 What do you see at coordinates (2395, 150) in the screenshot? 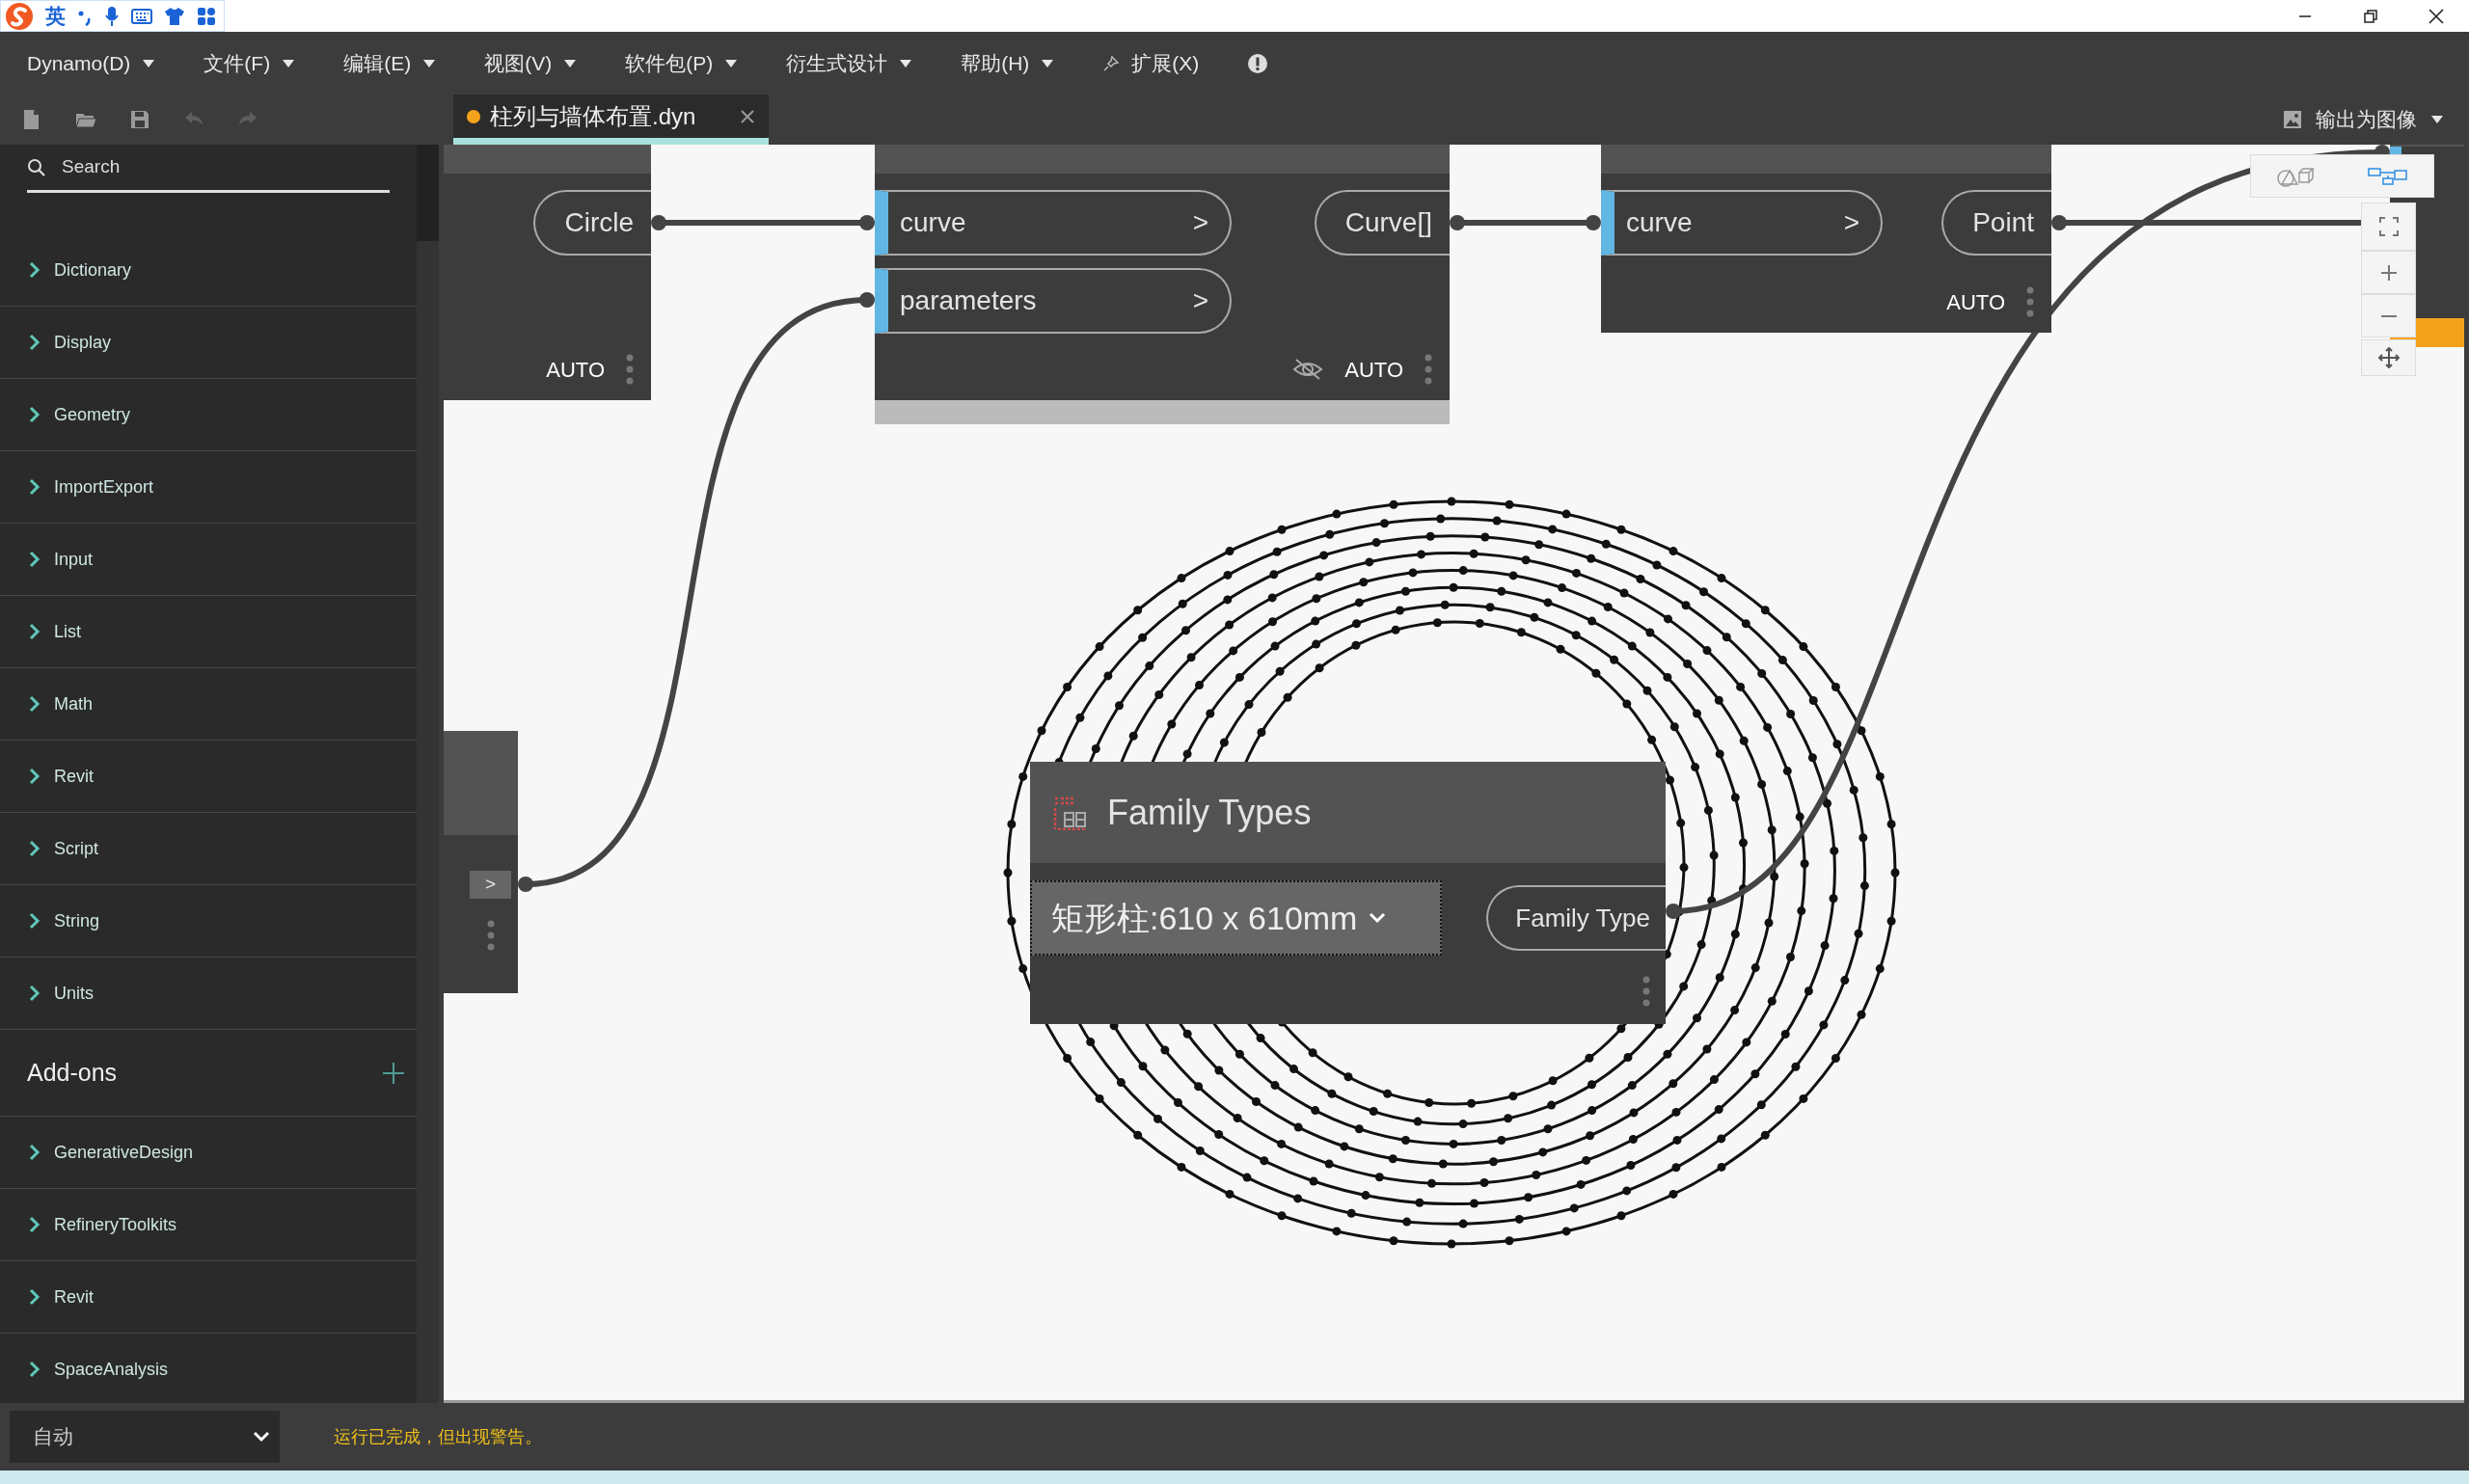
I see `input-port` at bounding box center [2395, 150].